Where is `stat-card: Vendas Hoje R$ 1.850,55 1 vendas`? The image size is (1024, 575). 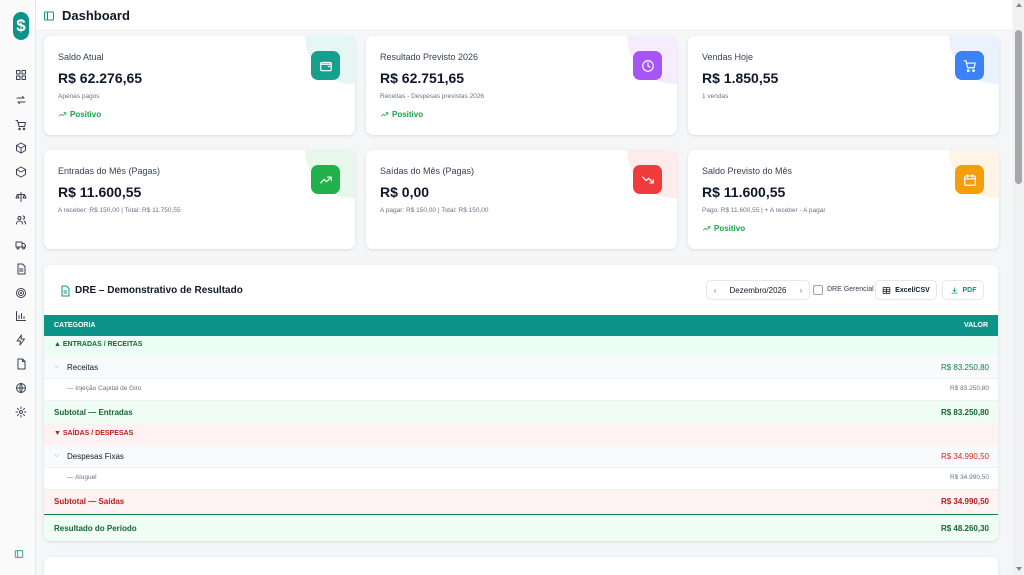
stat-card: Vendas Hoje R$ 1.850,55 1 vendas is located at coordinates (843, 85).